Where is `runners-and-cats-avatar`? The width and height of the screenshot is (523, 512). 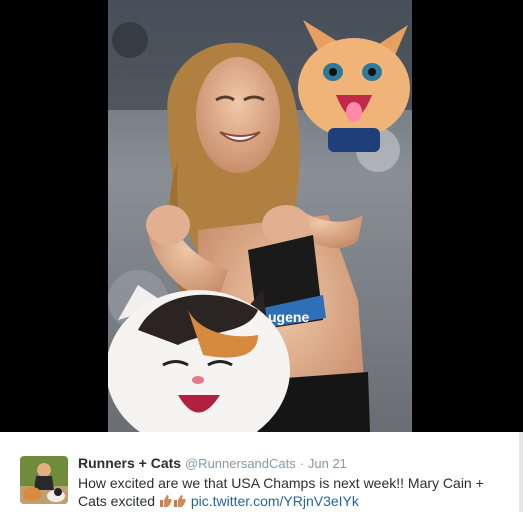 runners-and-cats-avatar is located at coordinates (44, 480).